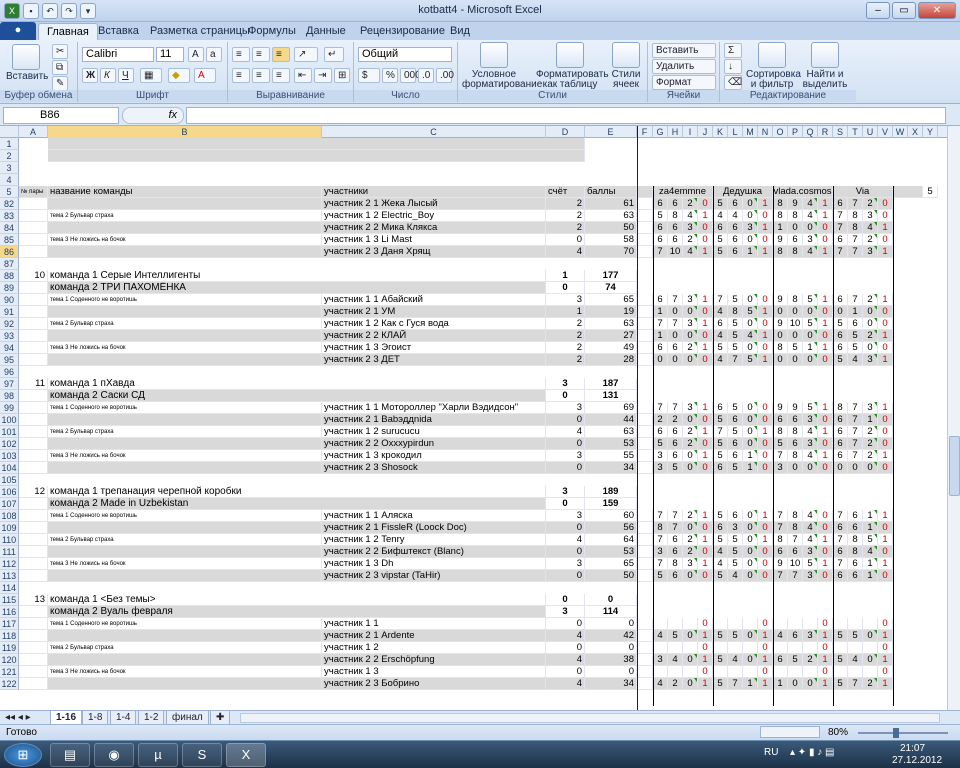 The height and width of the screenshot is (768, 960). What do you see at coordinates (297, 600) in the screenshot?
I see `team-name-cell: команда 1 <Без темы>` at bounding box center [297, 600].